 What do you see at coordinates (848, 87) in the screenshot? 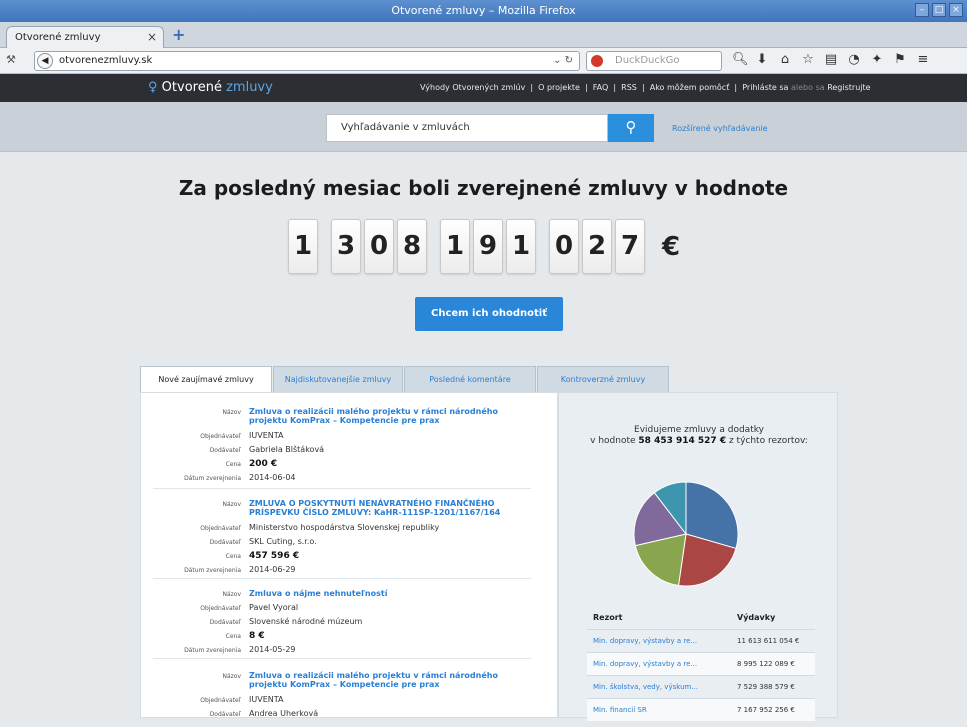
I see `register-link: Registrujte` at bounding box center [848, 87].